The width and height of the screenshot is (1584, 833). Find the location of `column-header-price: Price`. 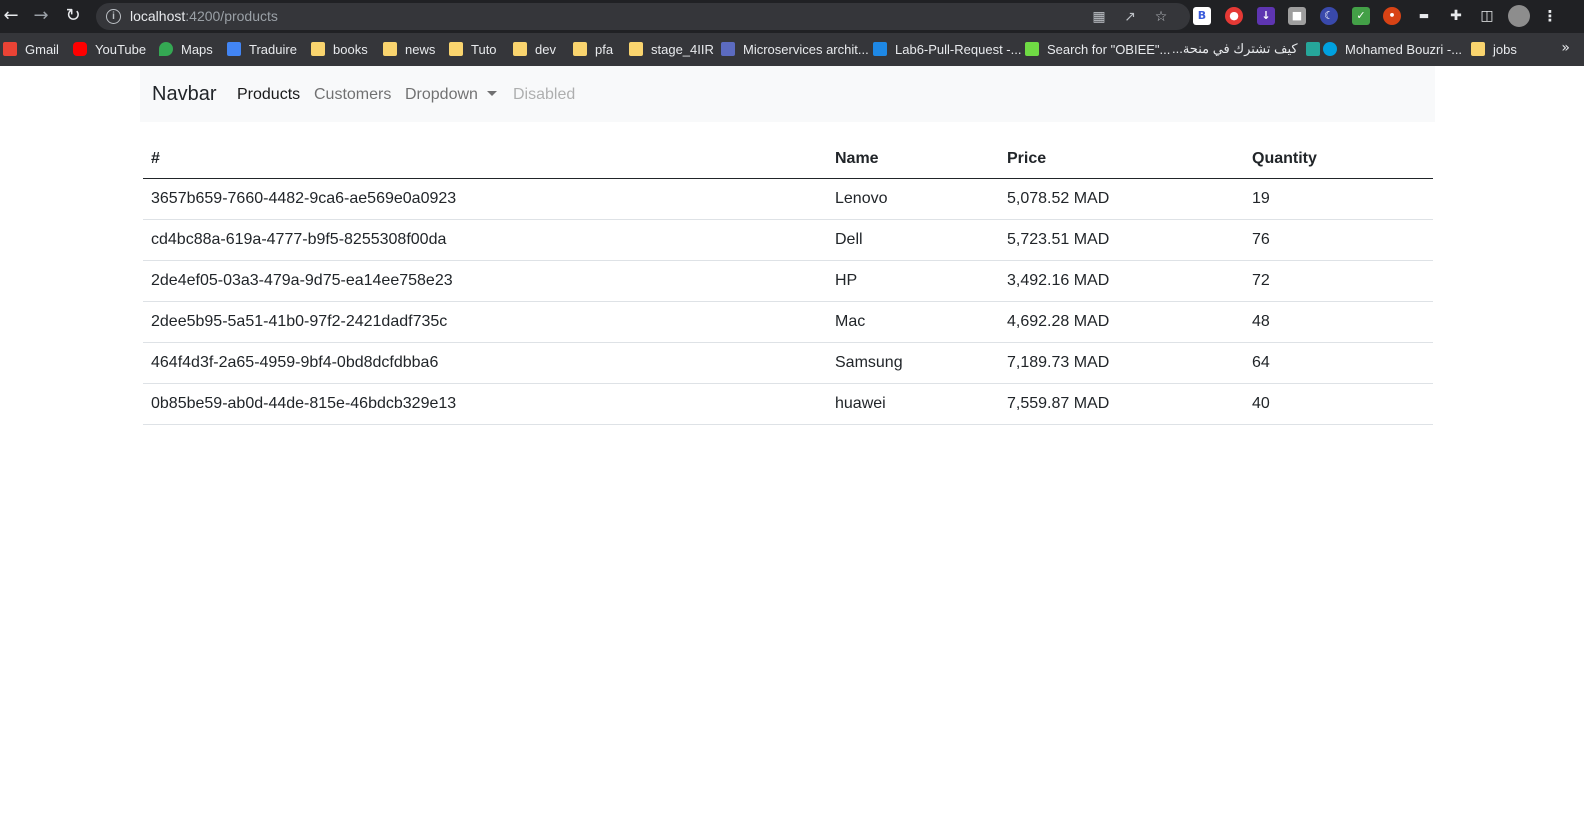

column-header-price: Price is located at coordinates (1121, 159).